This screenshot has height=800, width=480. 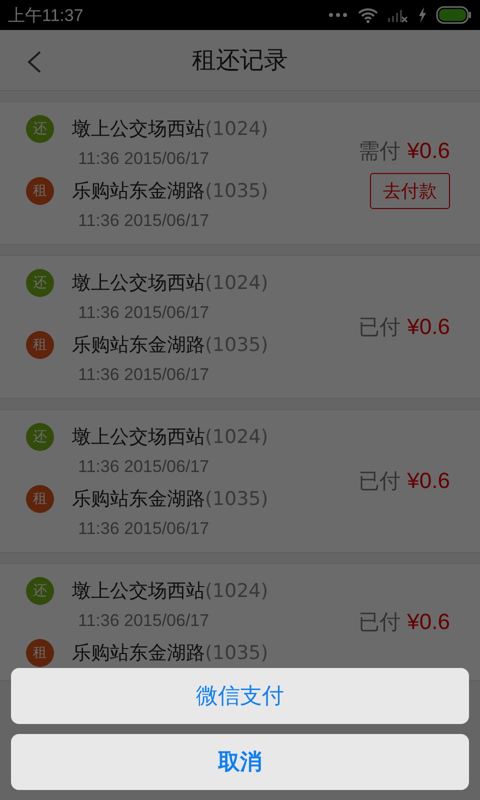 What do you see at coordinates (34, 62) in the screenshot?
I see `back-icon` at bounding box center [34, 62].